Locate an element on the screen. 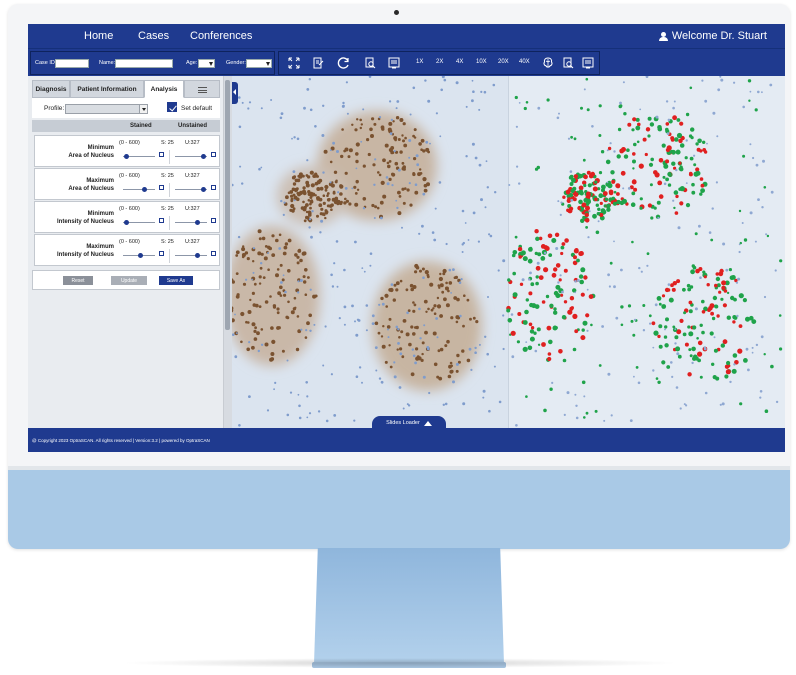  search-doc-icon is located at coordinates (568, 63).